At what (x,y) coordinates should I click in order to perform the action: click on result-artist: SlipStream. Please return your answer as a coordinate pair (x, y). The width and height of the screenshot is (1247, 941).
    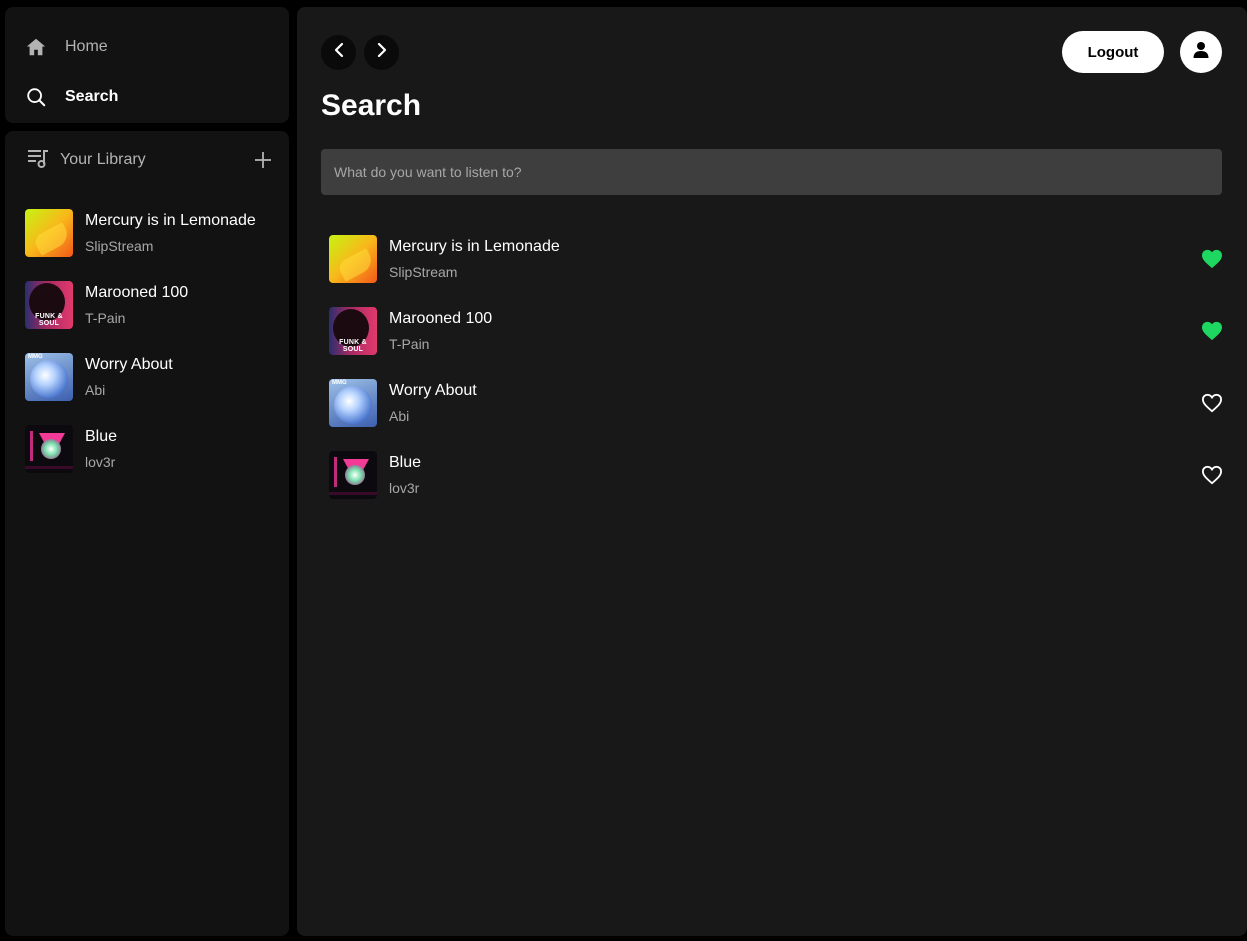
    Looking at the image, I should click on (423, 272).